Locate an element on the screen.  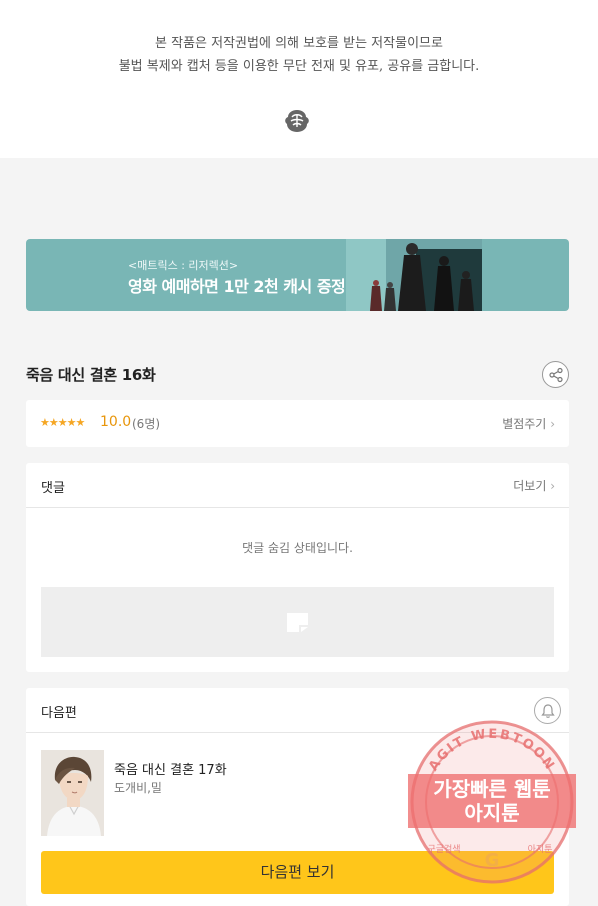
star-rating-icon: ★★★★★ is located at coordinates (62, 422).